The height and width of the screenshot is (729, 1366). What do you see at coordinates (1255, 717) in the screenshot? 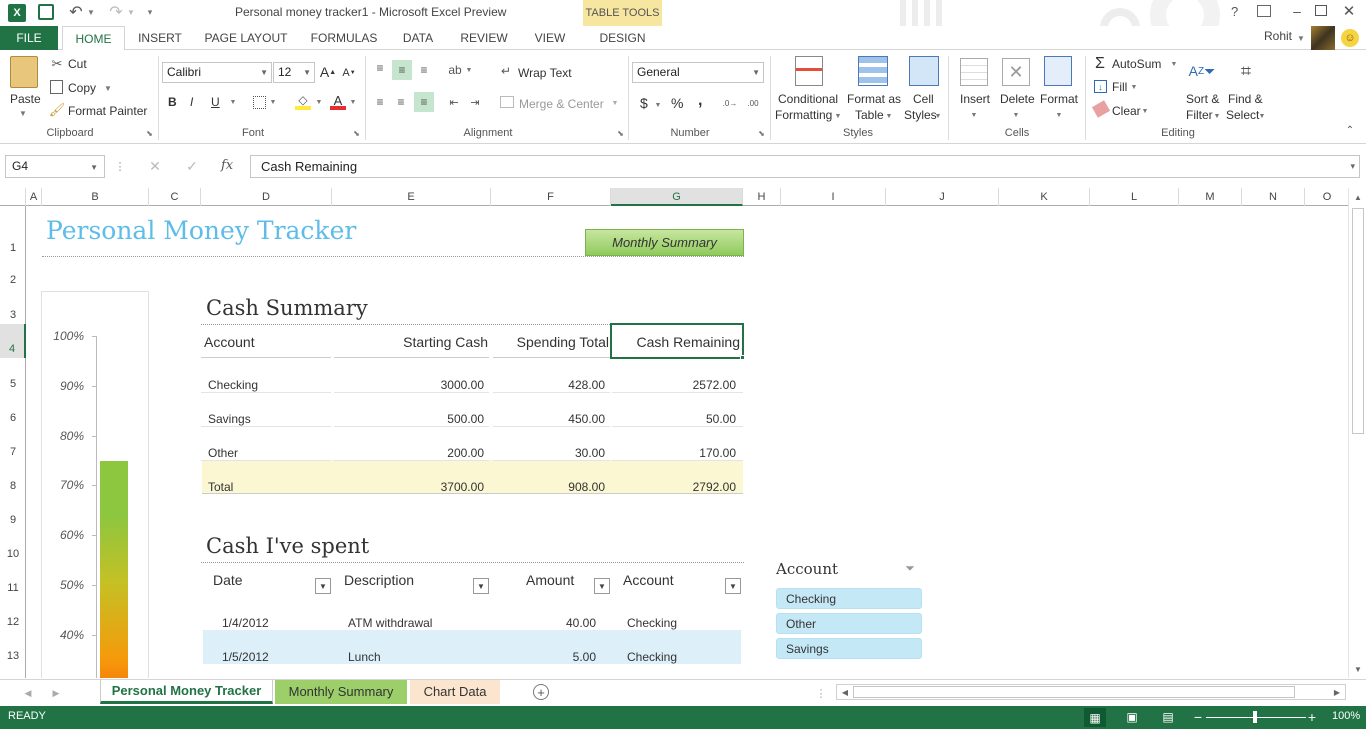
I see `zoom-slider-thumb` at bounding box center [1255, 717].